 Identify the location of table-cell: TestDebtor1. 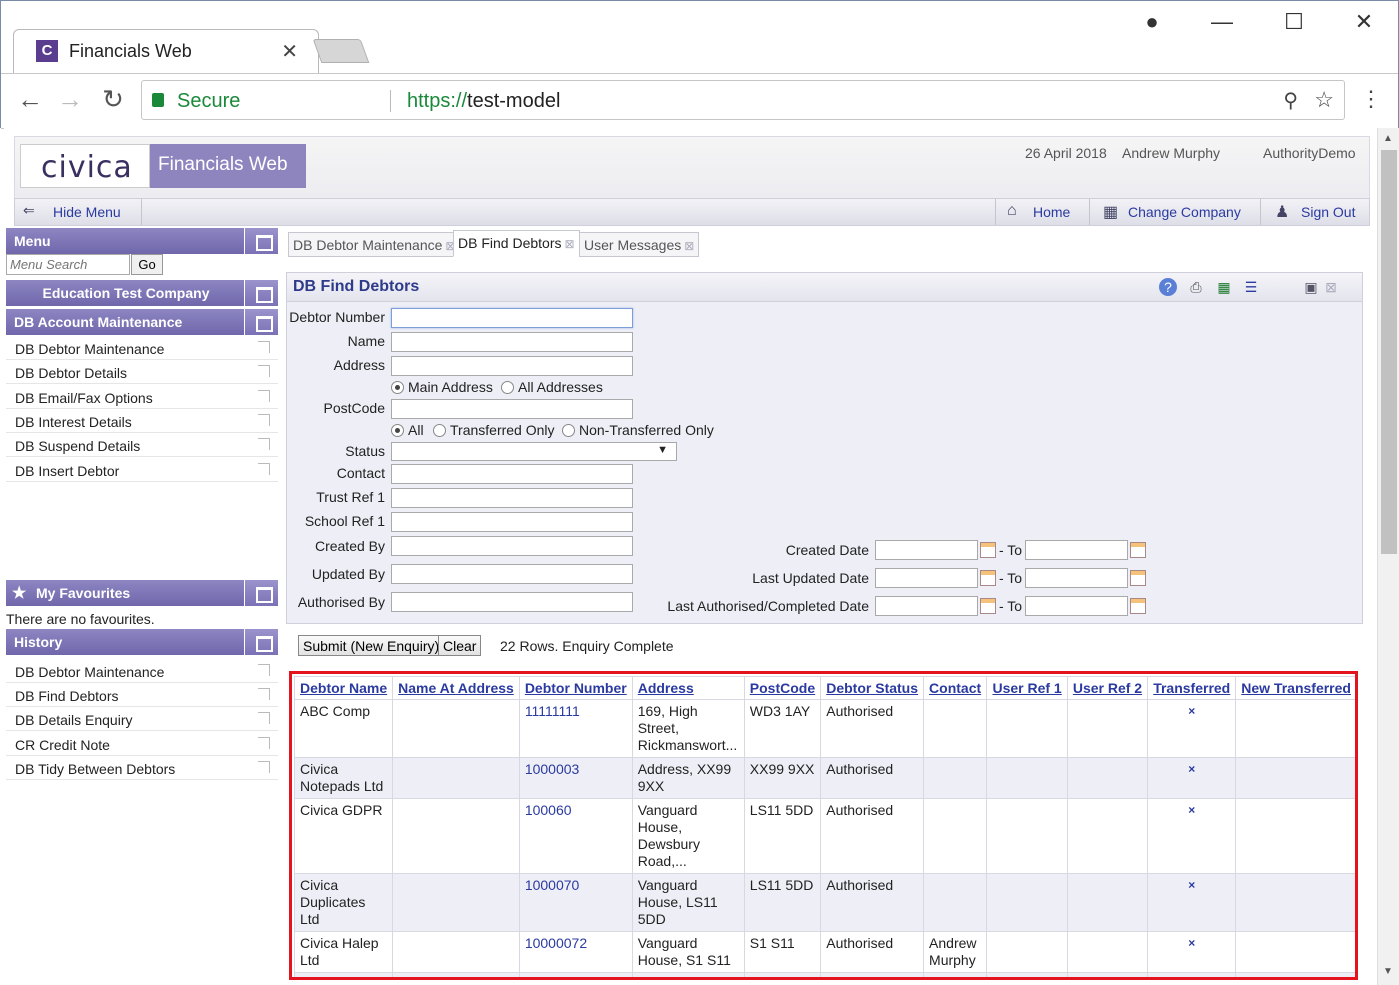
(575, 974).